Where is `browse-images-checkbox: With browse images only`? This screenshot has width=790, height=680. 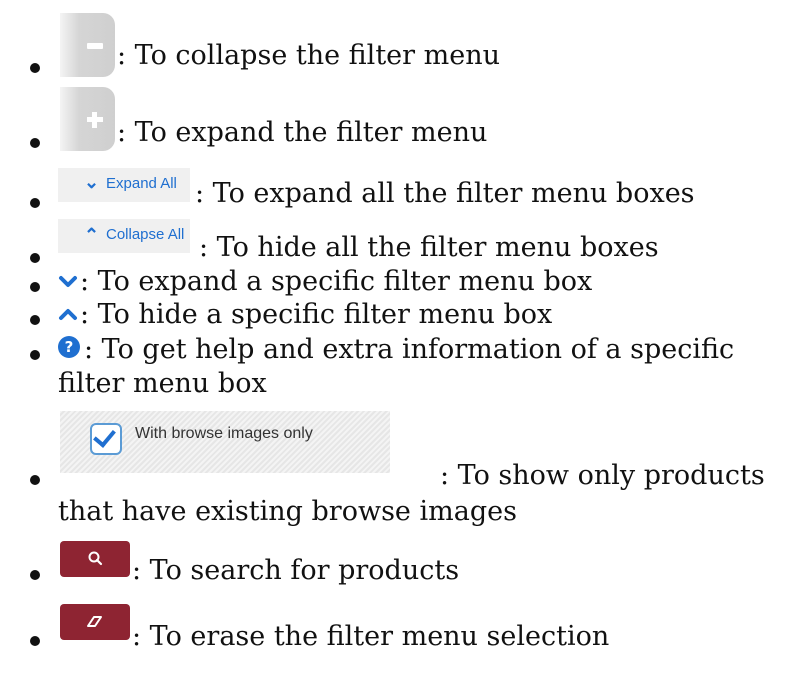 browse-images-checkbox: With browse images only is located at coordinates (225, 442).